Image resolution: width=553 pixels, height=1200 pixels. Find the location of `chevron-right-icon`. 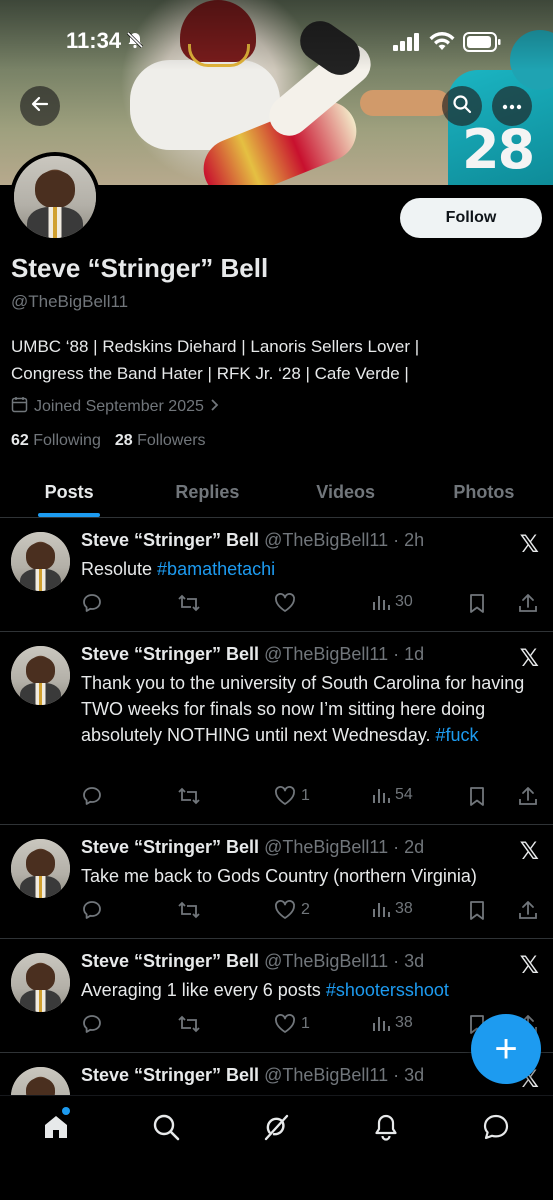

chevron-right-icon is located at coordinates (215, 407).